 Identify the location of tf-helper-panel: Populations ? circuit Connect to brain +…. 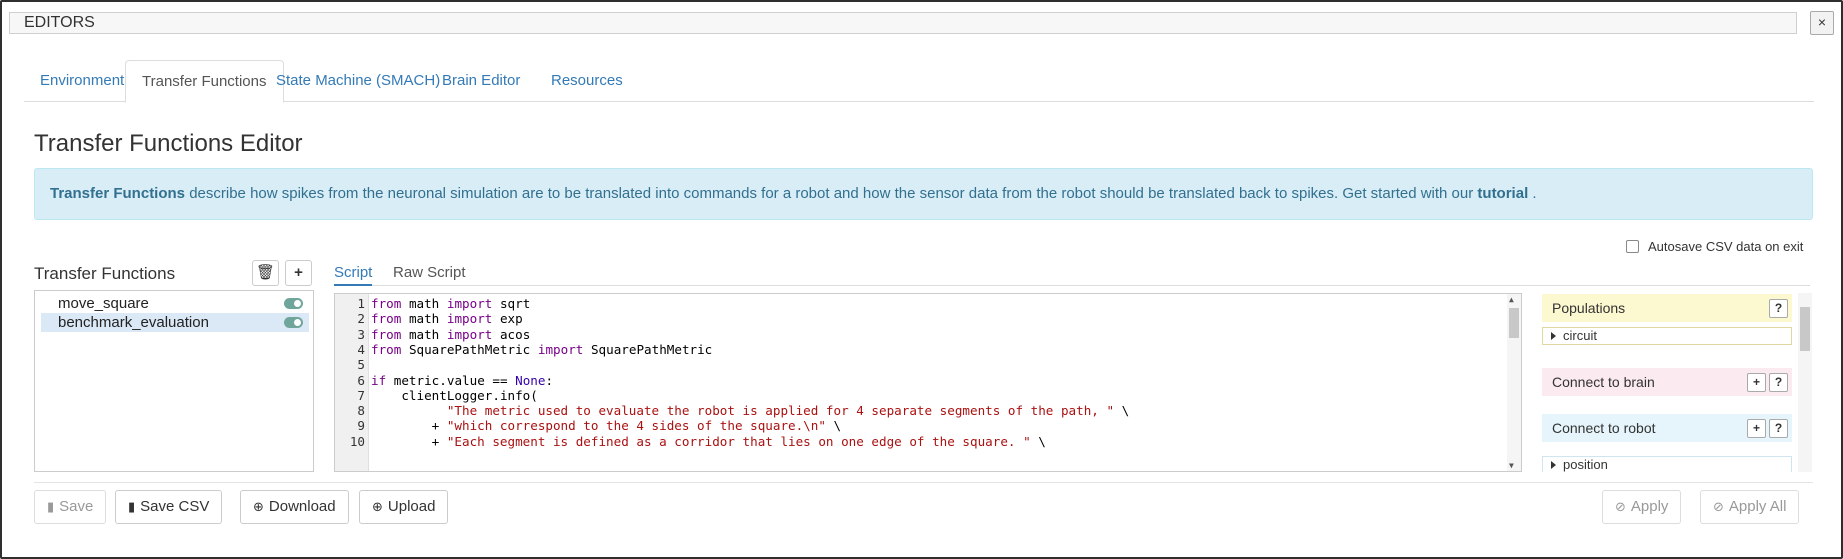
(1677, 382).